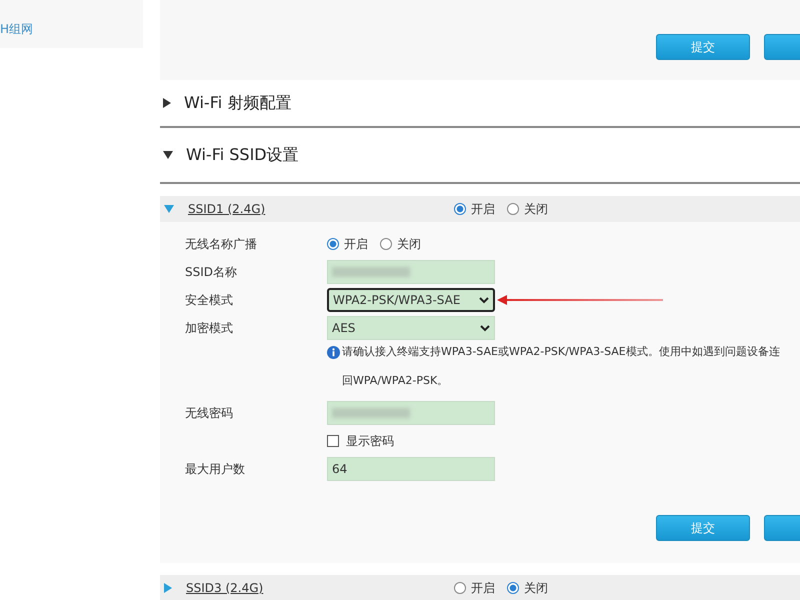 This screenshot has height=600, width=800. What do you see at coordinates (225, 588) in the screenshot?
I see `ssid-link: SSID3 (2.4G)` at bounding box center [225, 588].